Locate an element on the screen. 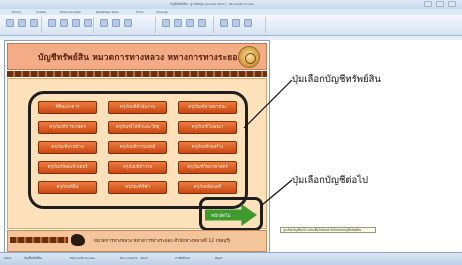 The image size is (462, 265). next-page-button: หน้าถัดไป is located at coordinates (231, 215).